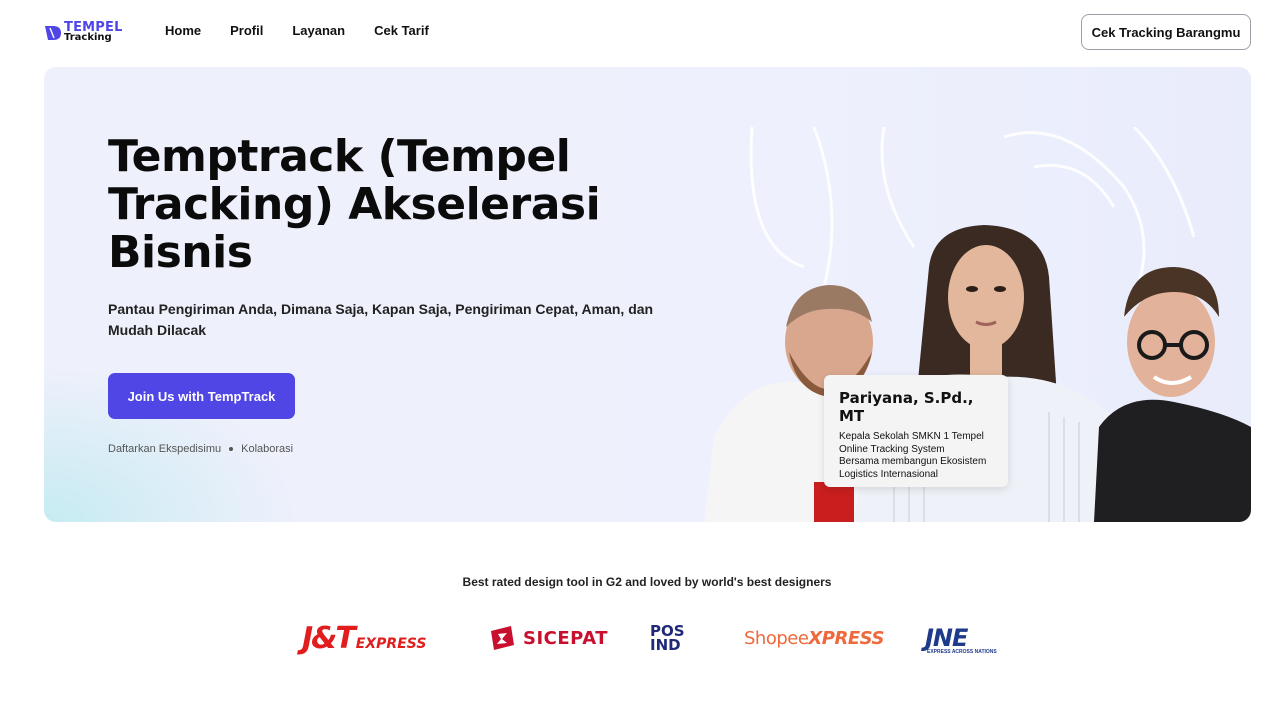  Describe the element at coordinates (329, 638) in the screenshot. I see `jnt-logo-main: J&T` at that location.